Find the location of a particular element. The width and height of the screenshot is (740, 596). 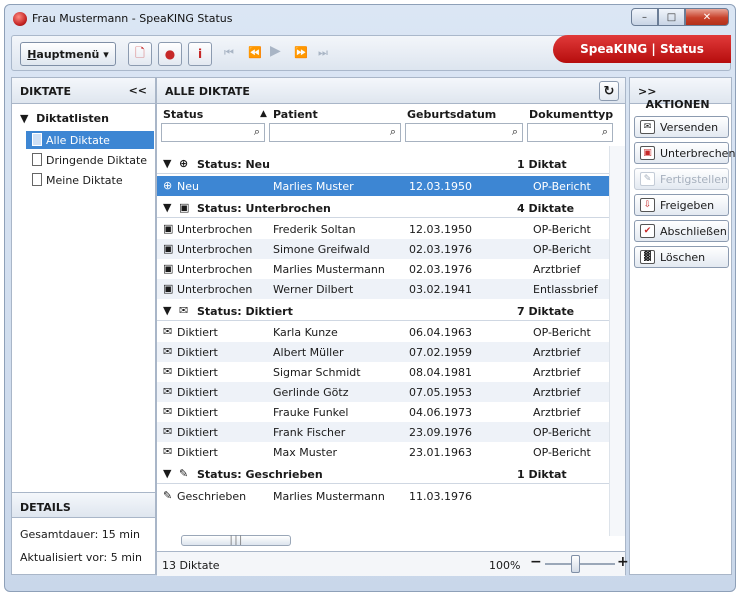

window-status-bar is located at coordinates (371, 584).